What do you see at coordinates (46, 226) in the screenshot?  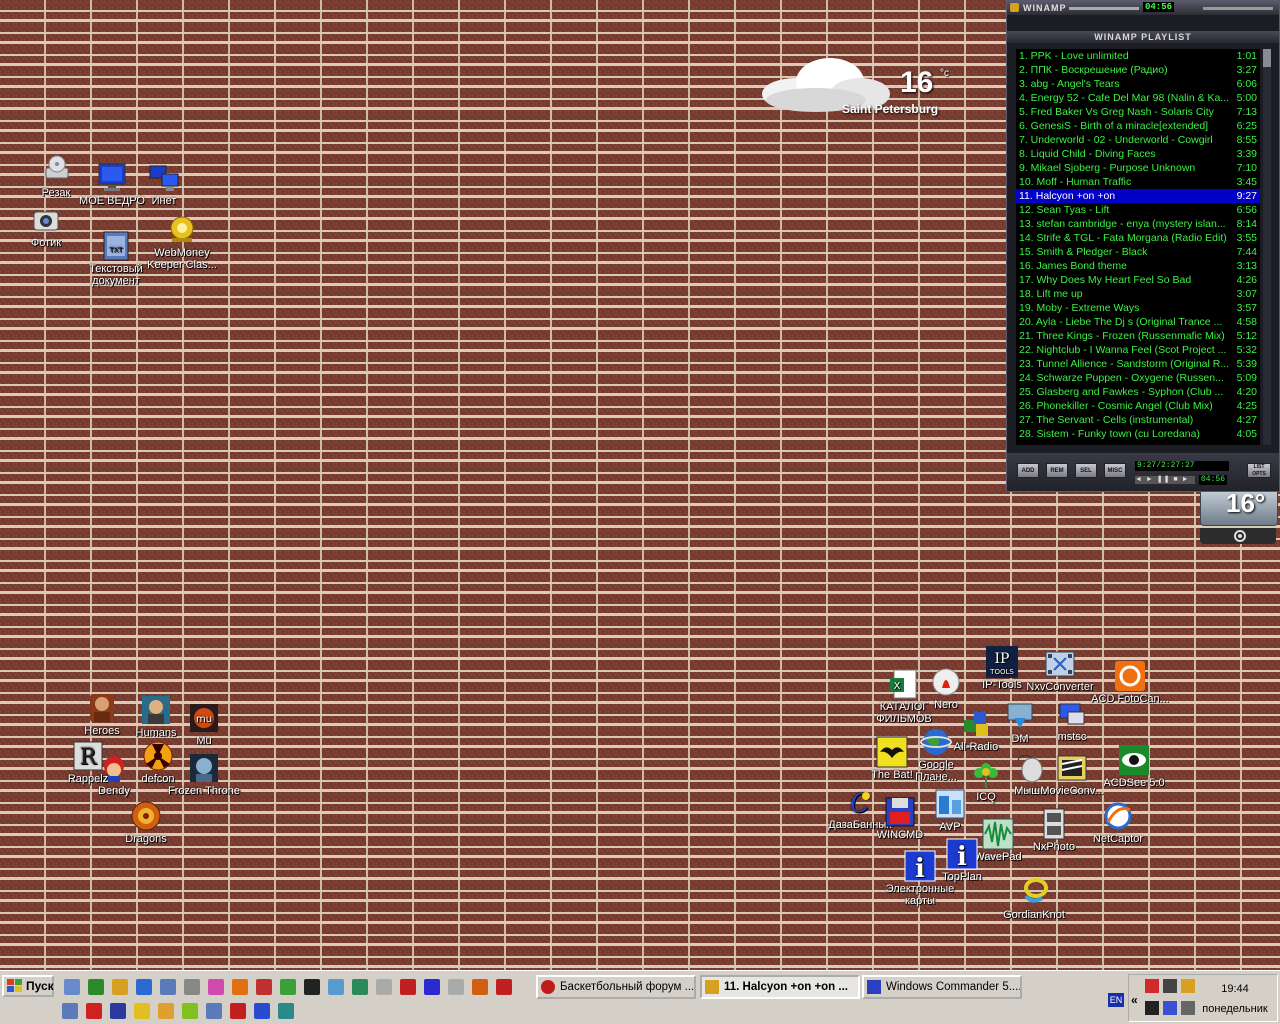 I see `desktop-icon-fotik: Фотик` at bounding box center [46, 226].